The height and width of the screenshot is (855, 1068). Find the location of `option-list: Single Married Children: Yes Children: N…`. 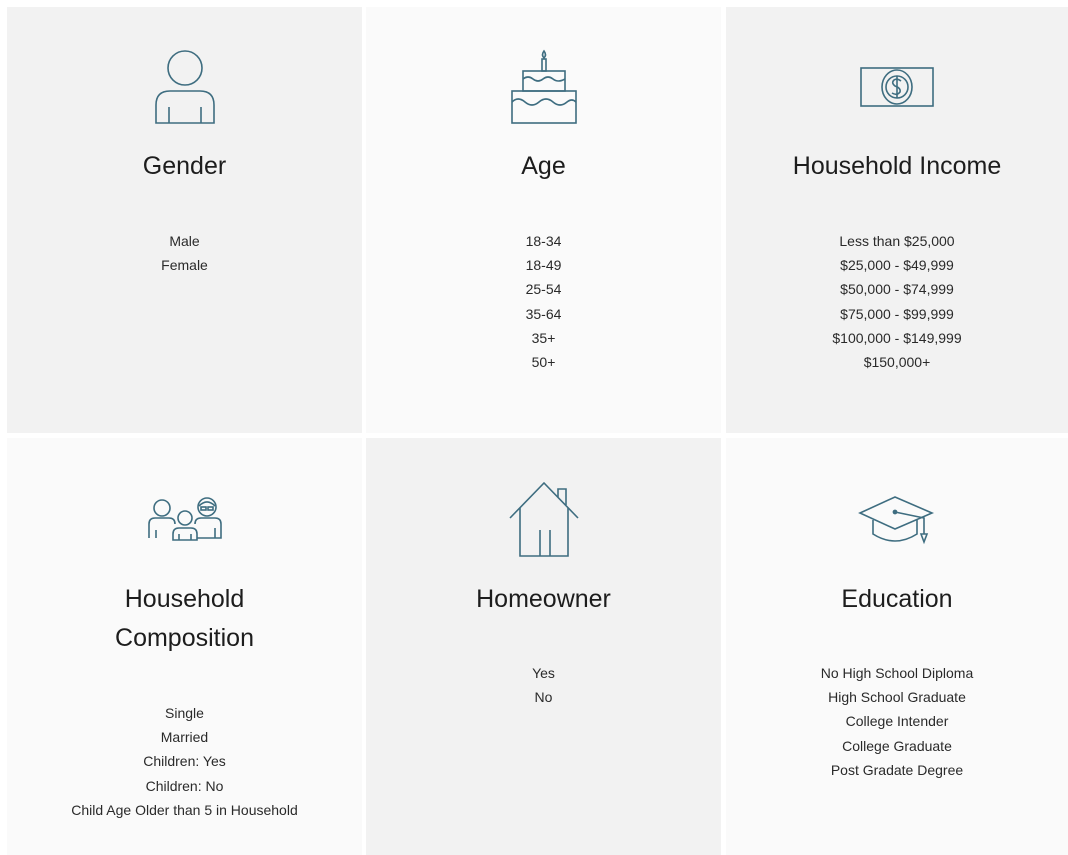

option-list: Single Married Children: Yes Children: N… is located at coordinates (184, 761).